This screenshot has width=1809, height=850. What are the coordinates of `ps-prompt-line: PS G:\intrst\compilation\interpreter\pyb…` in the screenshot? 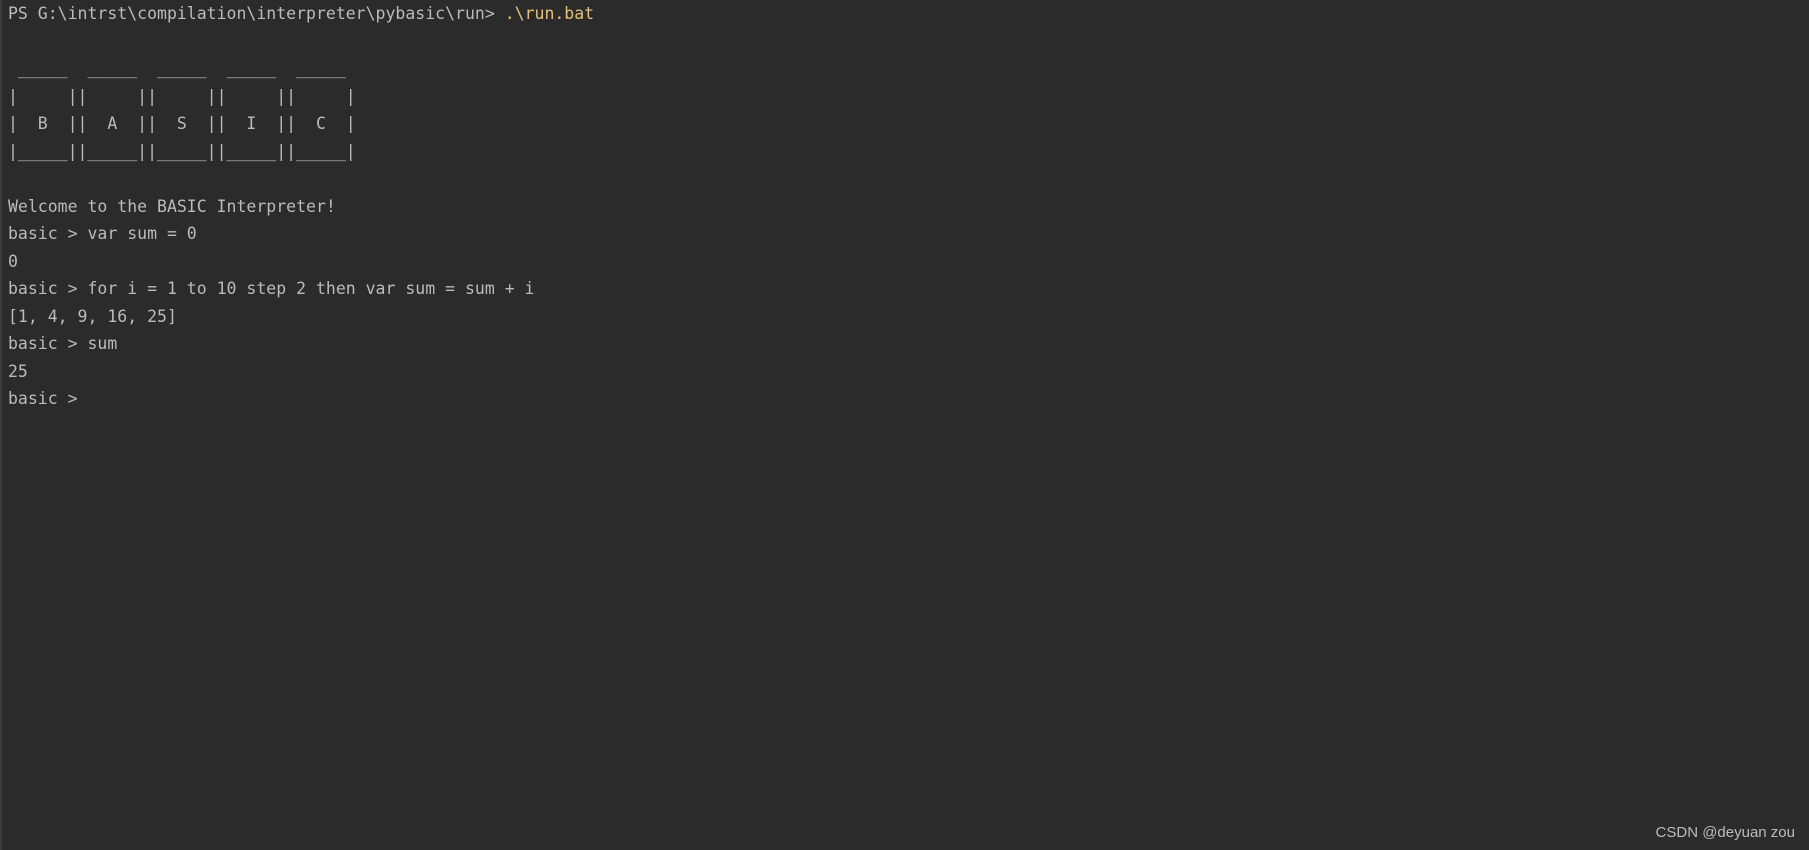 It's located at (908, 14).